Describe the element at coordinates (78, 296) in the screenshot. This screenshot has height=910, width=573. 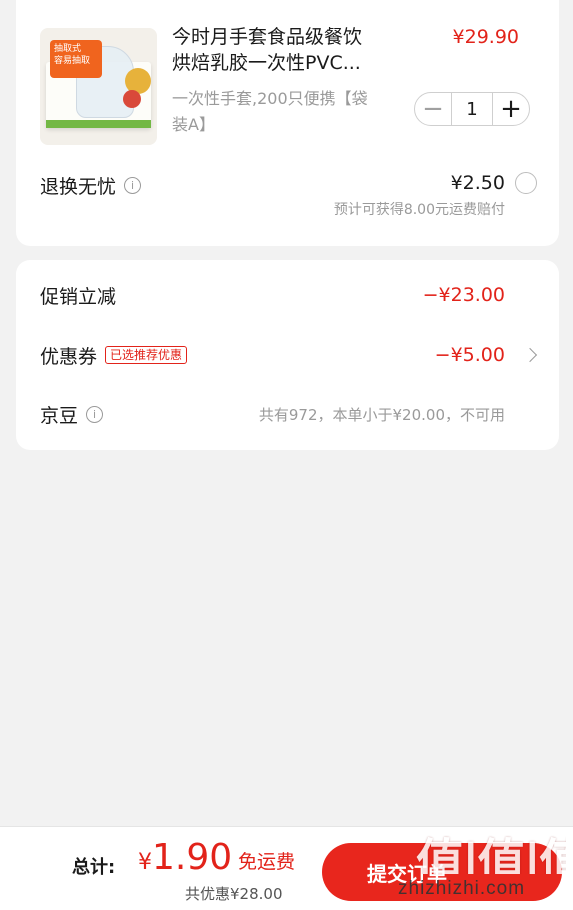
I see `promo-label: 促销立减` at that location.